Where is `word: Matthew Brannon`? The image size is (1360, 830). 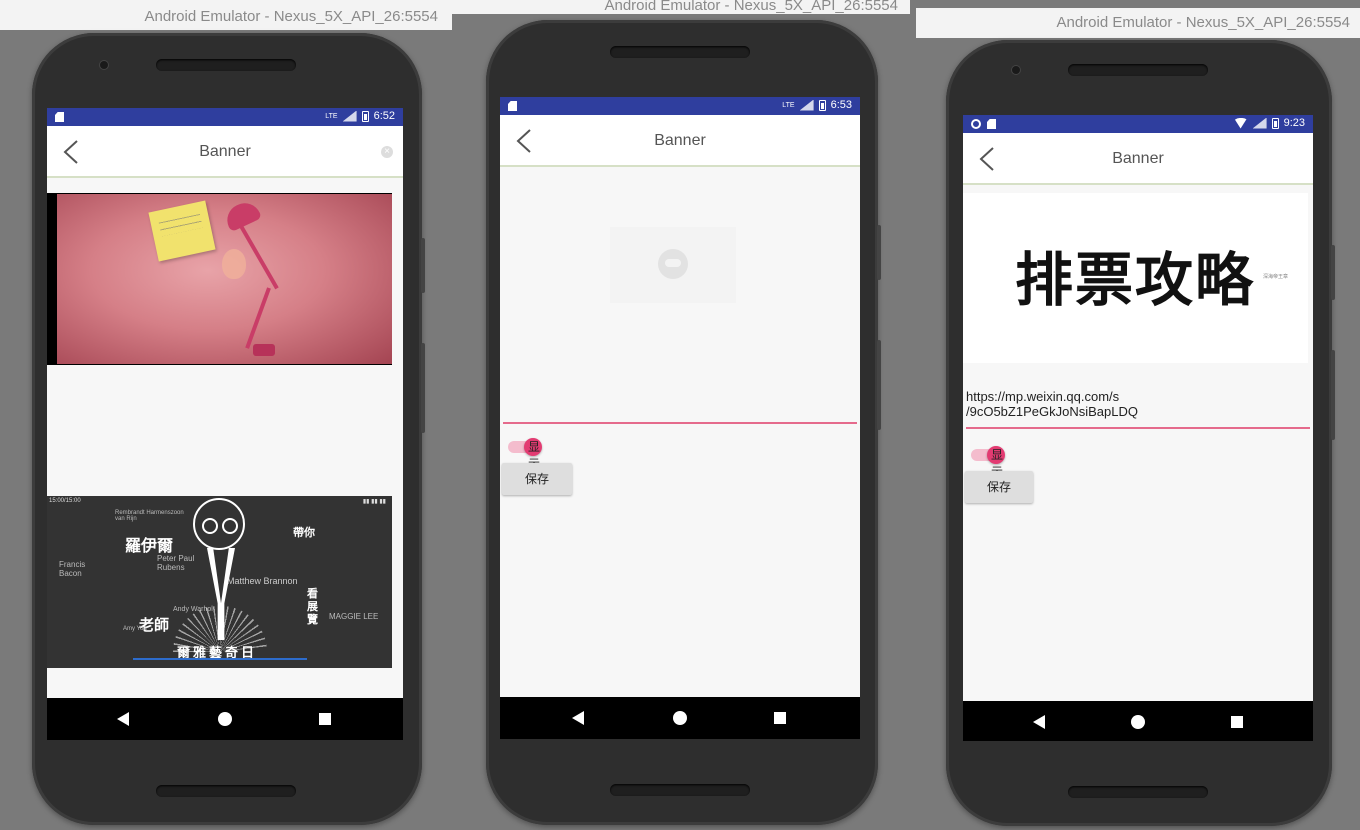
word: Matthew Brannon is located at coordinates (262, 581).